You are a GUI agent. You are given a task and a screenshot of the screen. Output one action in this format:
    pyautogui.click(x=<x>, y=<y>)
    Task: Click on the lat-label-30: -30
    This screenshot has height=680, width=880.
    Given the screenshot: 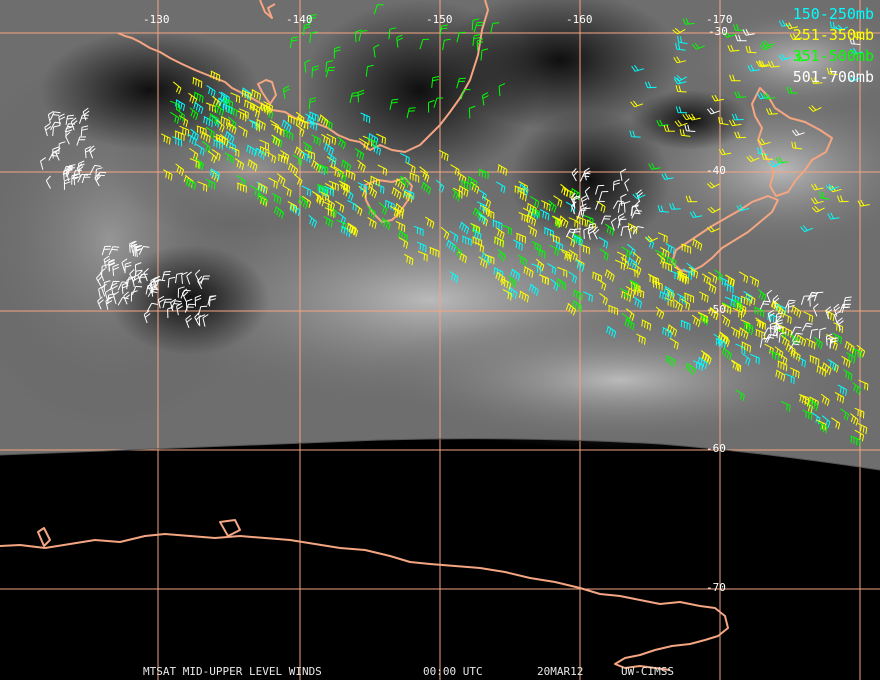 What is the action you would take?
    pyautogui.click(x=718, y=31)
    